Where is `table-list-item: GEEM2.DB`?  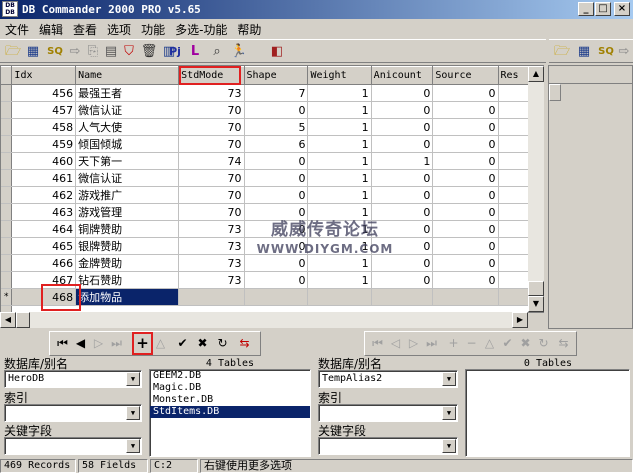
table-list-item: GEEM2.DB is located at coordinates (230, 376).